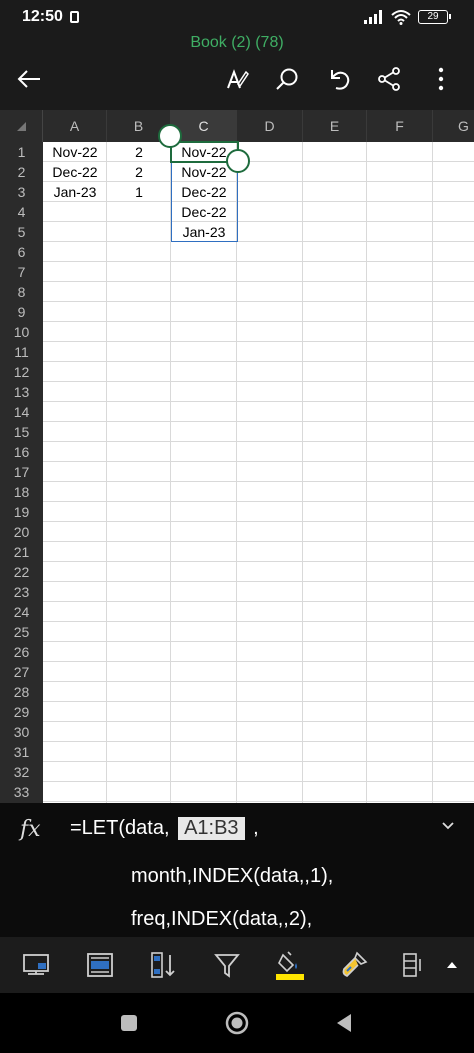 This screenshot has width=474, height=1053. What do you see at coordinates (21, 612) in the screenshot?
I see `row-header: 24` at bounding box center [21, 612].